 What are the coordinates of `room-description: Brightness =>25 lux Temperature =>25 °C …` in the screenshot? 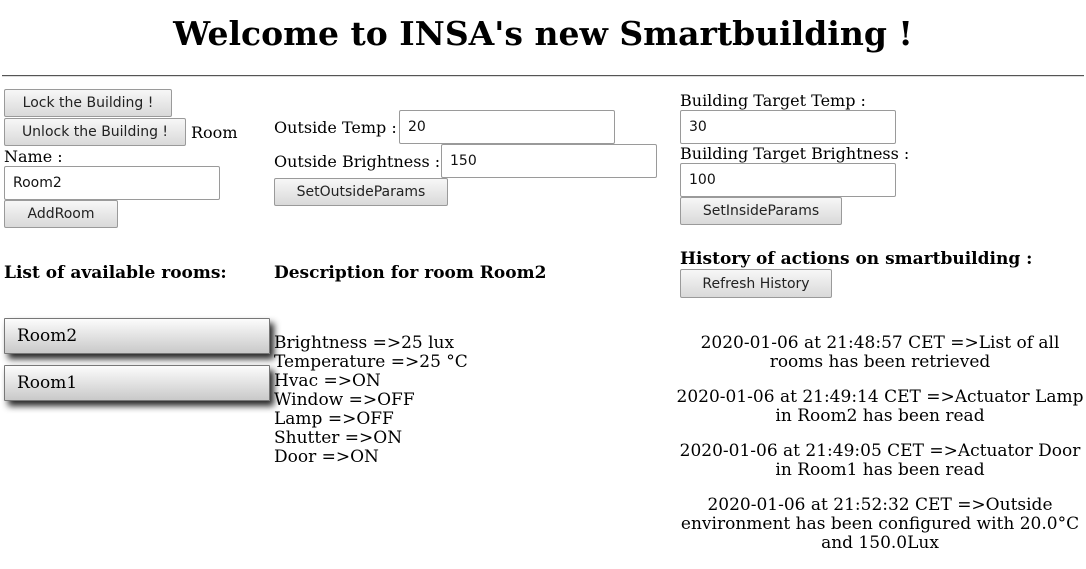 It's located at (371, 400).